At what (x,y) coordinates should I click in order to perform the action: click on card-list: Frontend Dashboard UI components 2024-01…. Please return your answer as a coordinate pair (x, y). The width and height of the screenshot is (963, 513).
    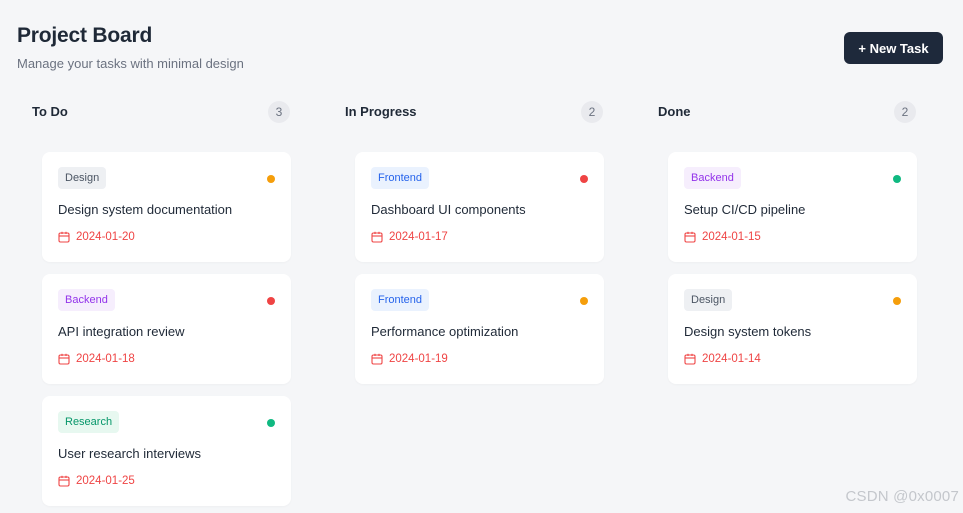
    Looking at the image, I should click on (479, 274).